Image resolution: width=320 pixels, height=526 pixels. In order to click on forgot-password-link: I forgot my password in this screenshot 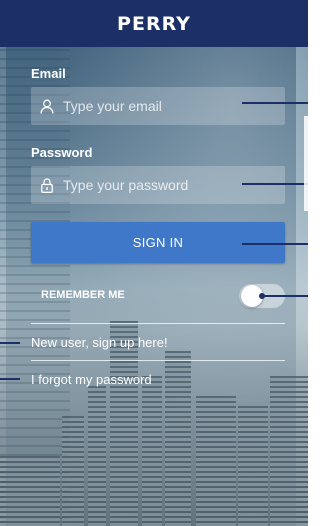, I will do `click(91, 379)`.